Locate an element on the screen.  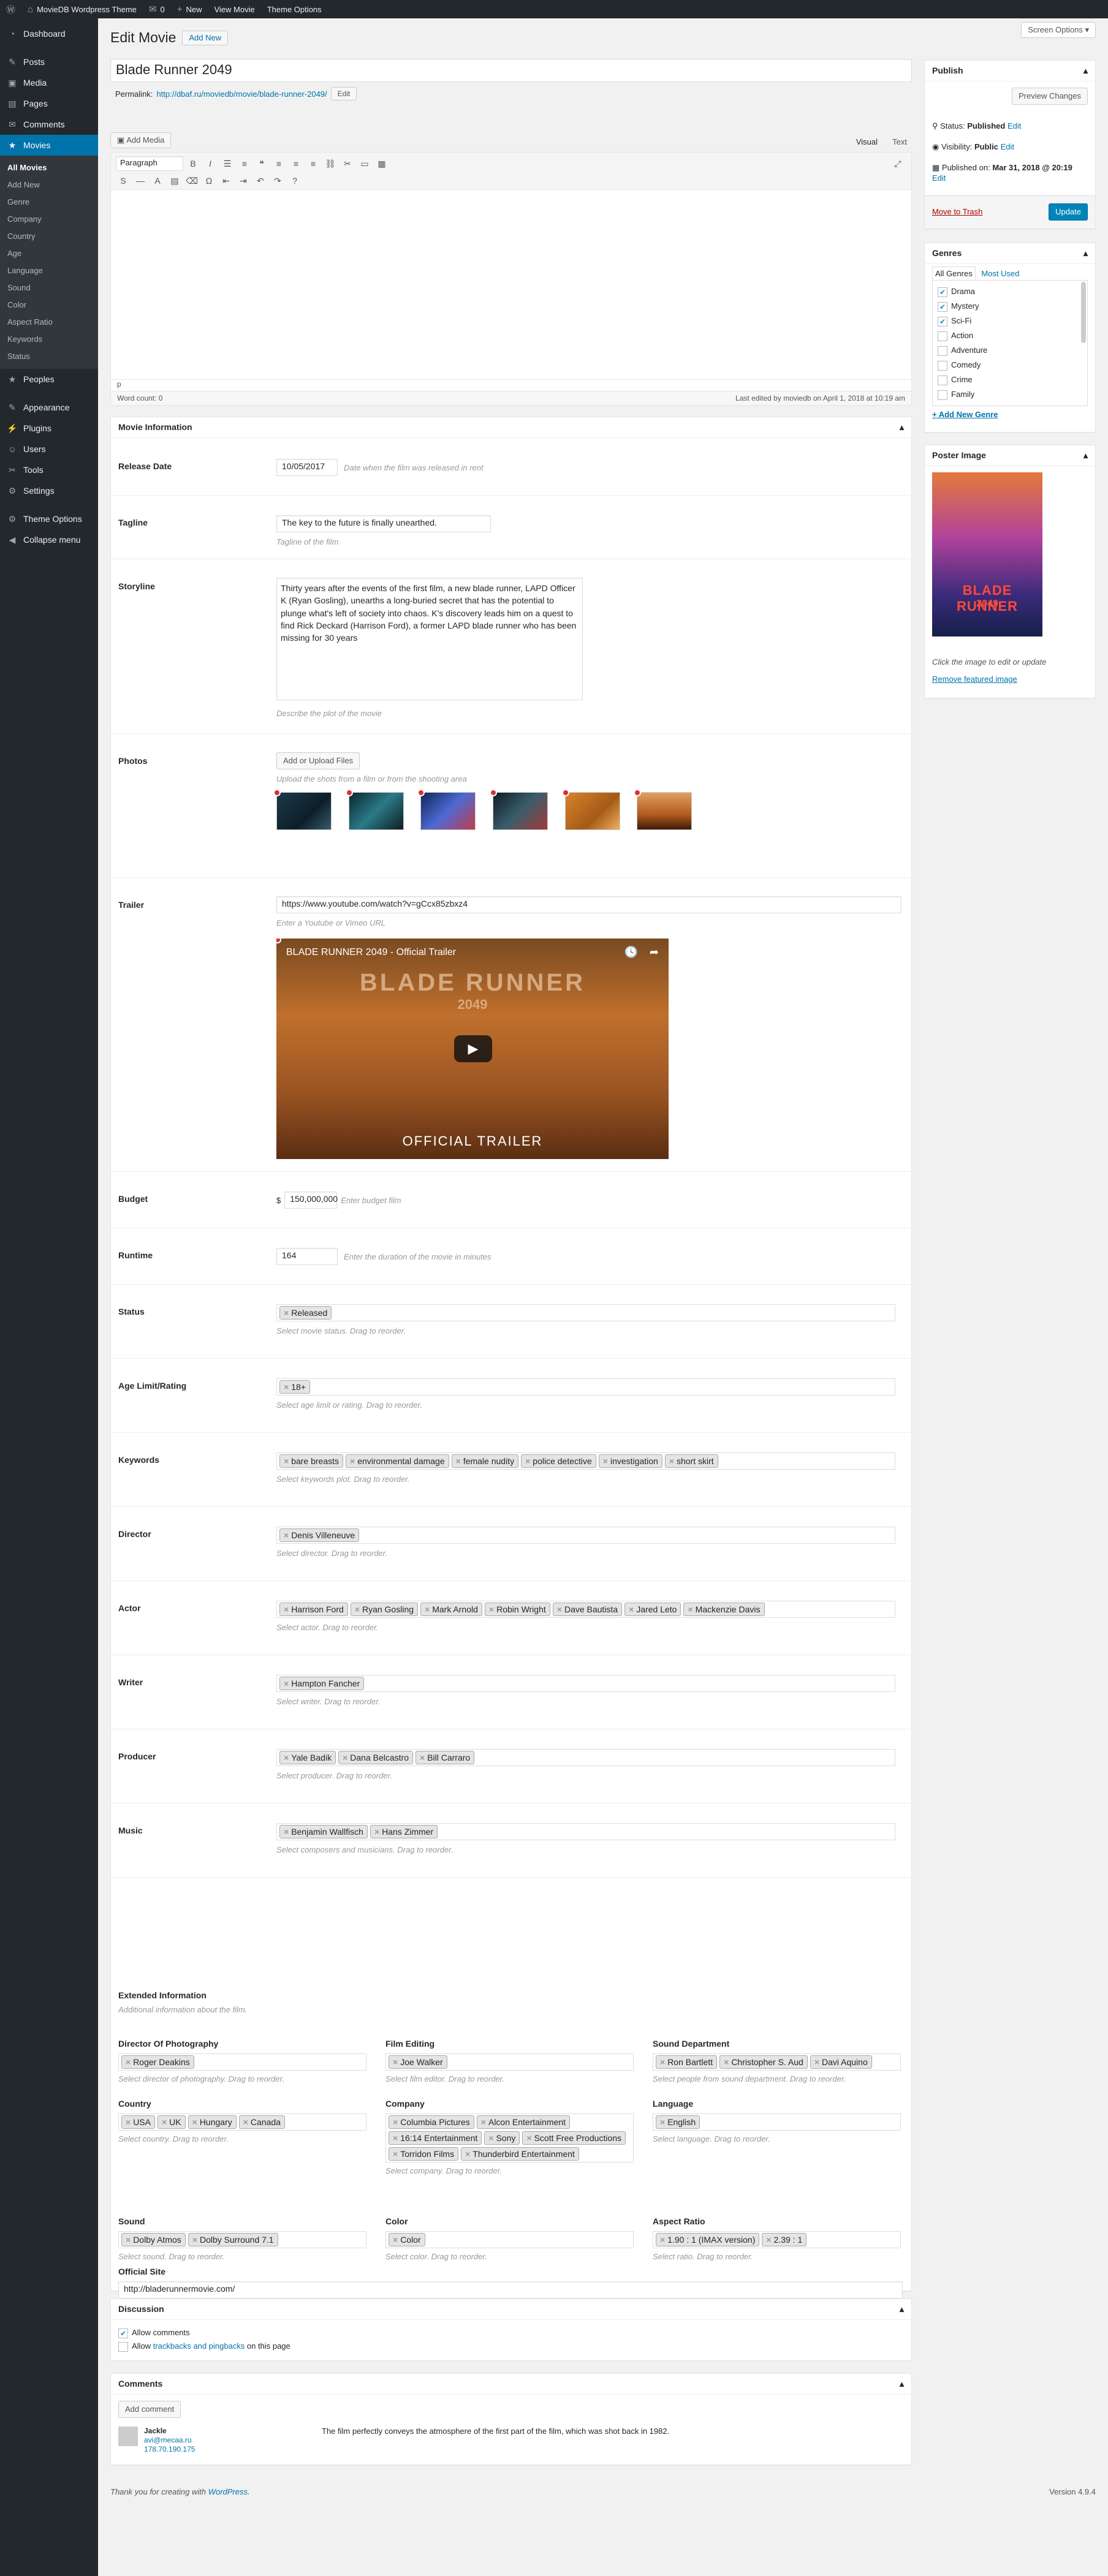
submenu-item: Color is located at coordinates (49, 305).